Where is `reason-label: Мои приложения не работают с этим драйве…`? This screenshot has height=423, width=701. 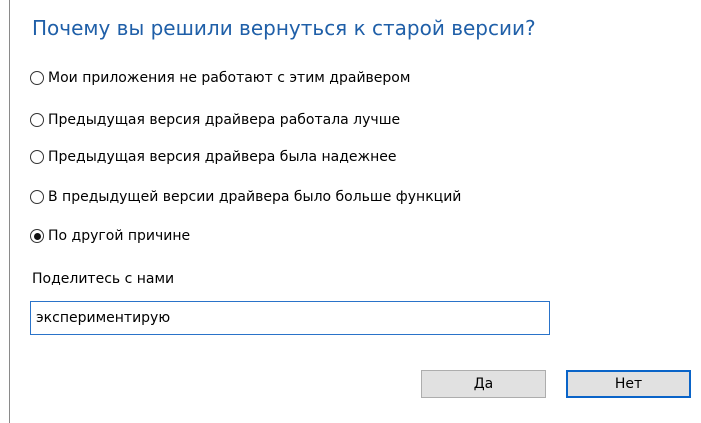
reason-label: Мои приложения не работают с этим драйве… is located at coordinates (229, 78).